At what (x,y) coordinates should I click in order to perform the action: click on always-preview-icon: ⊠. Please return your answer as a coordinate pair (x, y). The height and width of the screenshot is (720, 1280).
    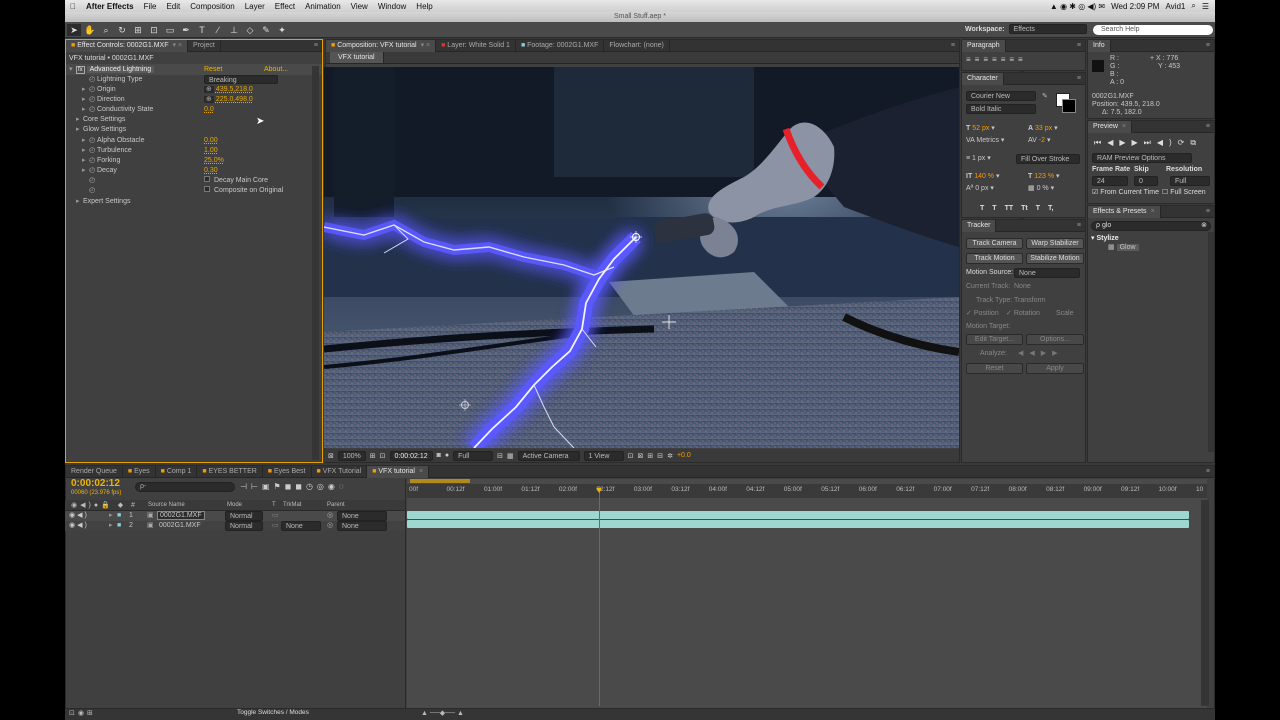
    Looking at the image, I should click on (331, 456).